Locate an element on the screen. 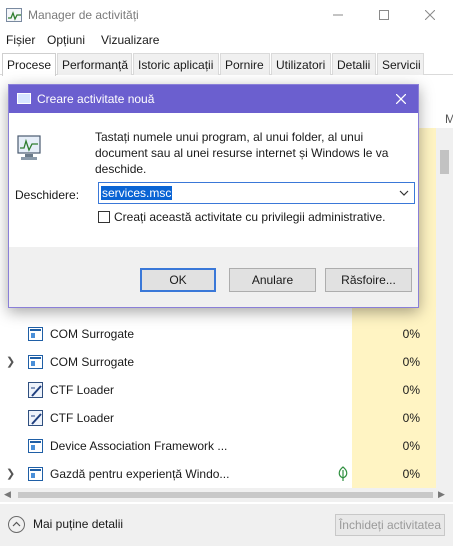  close-window-button is located at coordinates (430, 15).